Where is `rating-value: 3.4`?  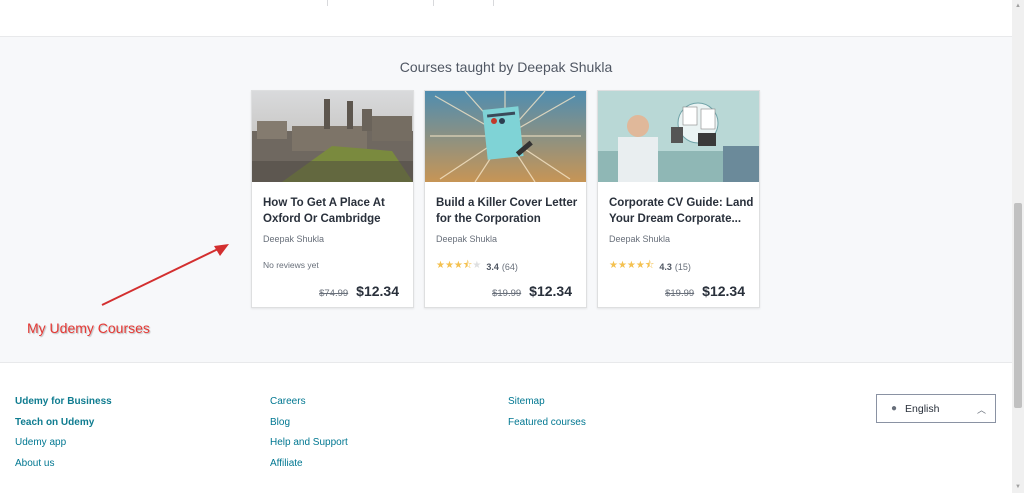 rating-value: 3.4 is located at coordinates (492, 266).